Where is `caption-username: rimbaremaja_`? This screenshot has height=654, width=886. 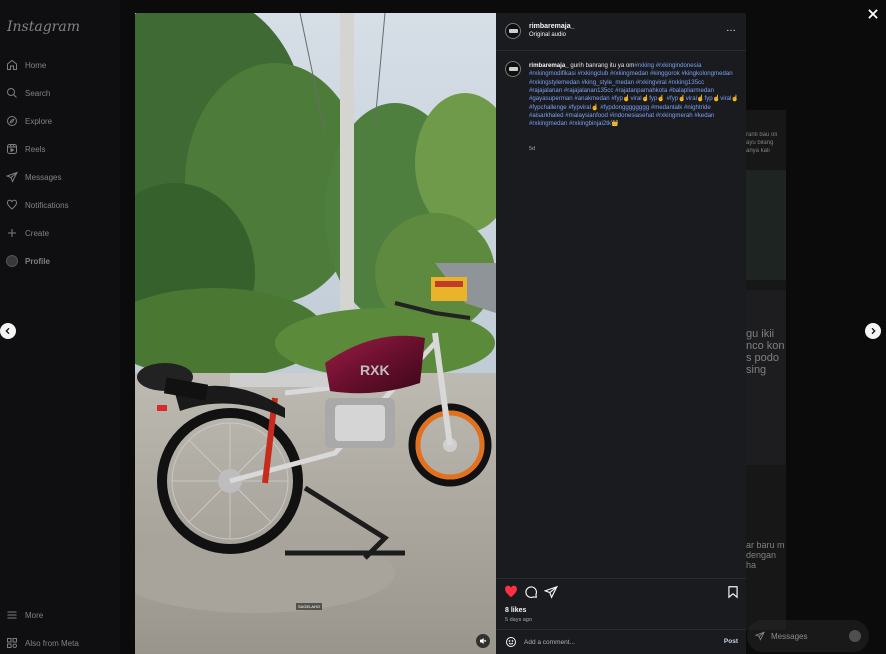
caption-username: rimbaremaja_ is located at coordinates (549, 65).